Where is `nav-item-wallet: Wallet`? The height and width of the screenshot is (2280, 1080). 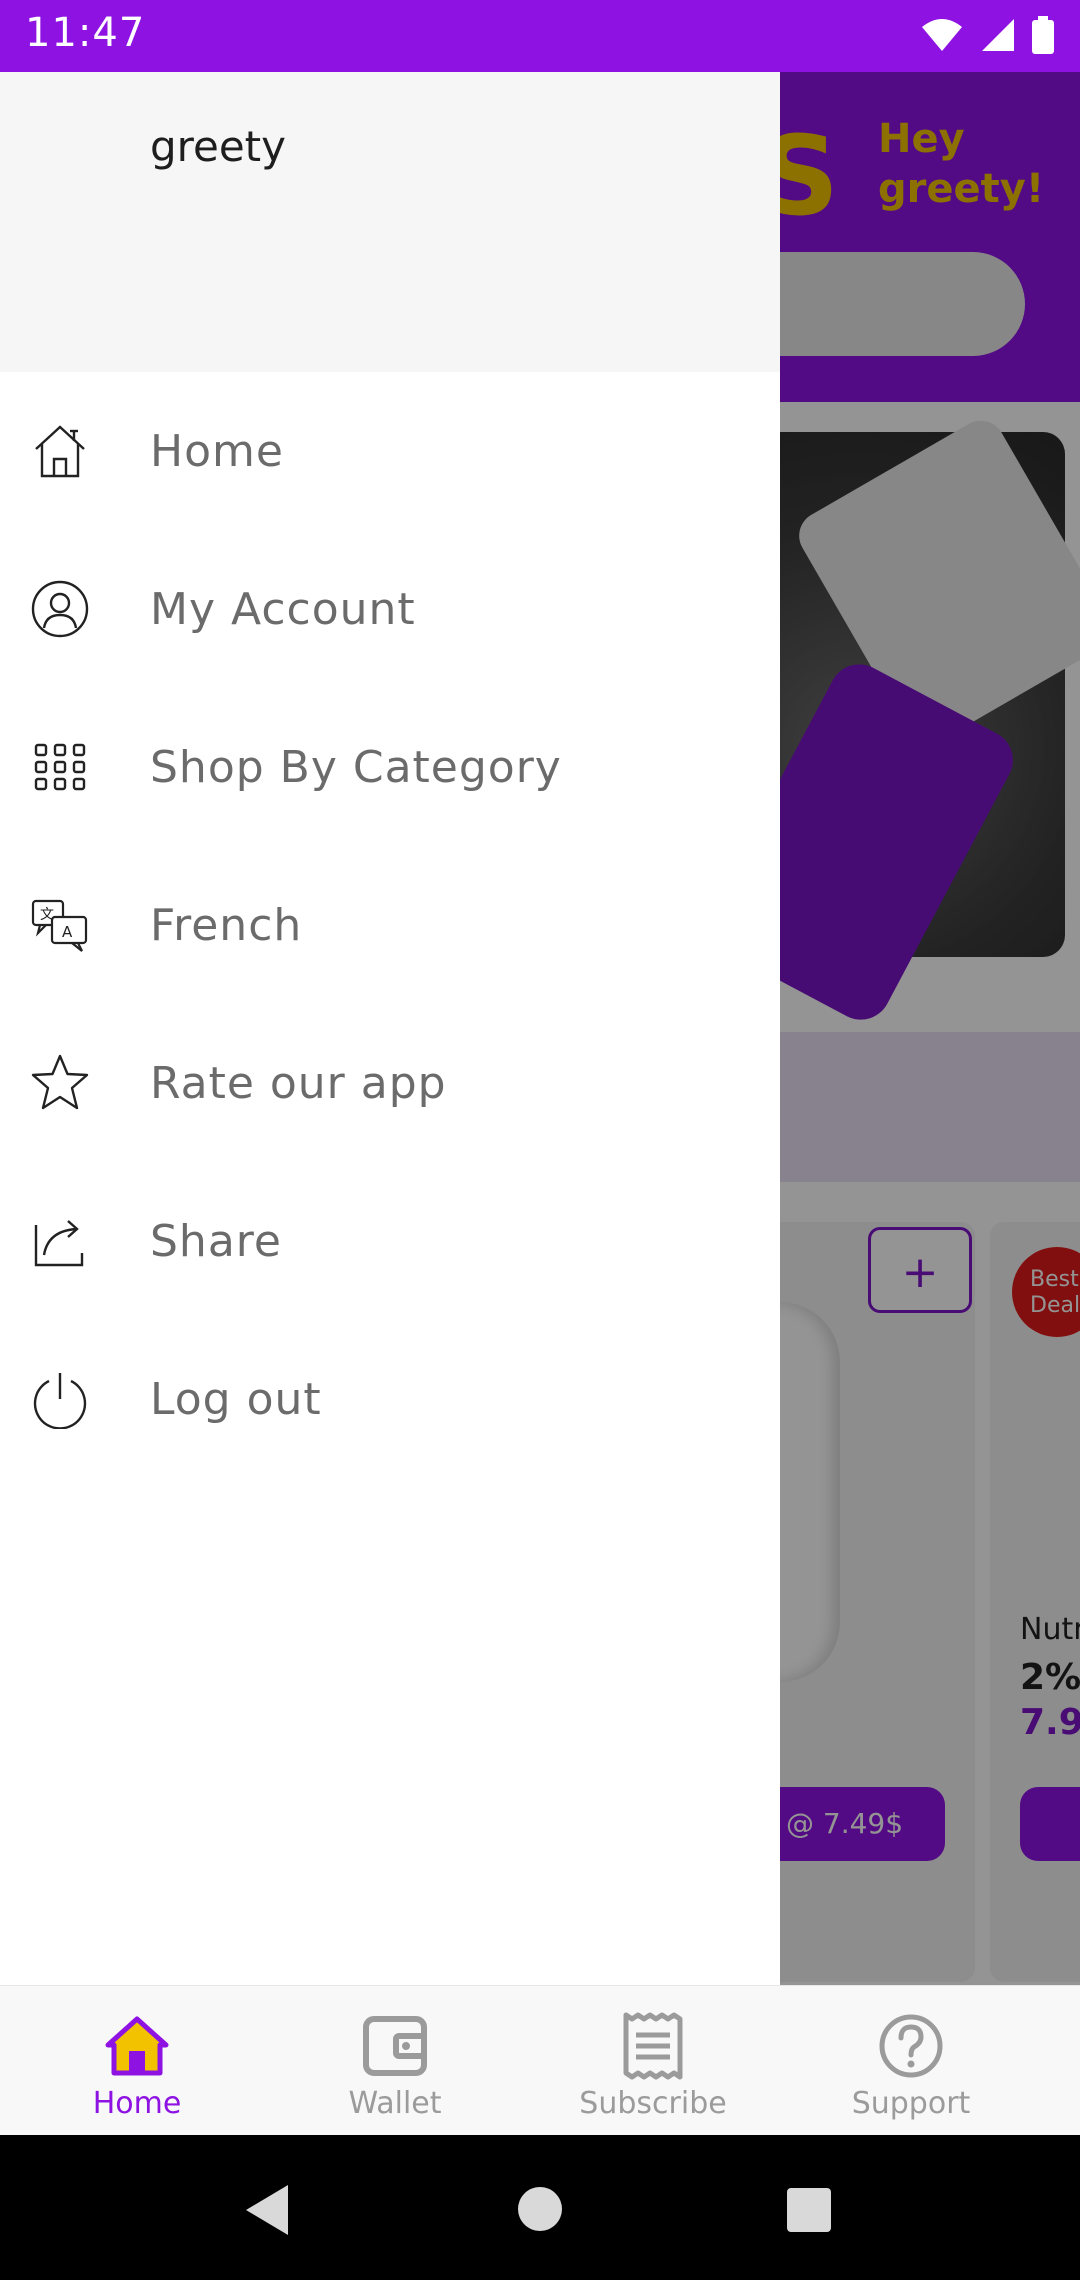 nav-item-wallet: Wallet is located at coordinates (395, 2061).